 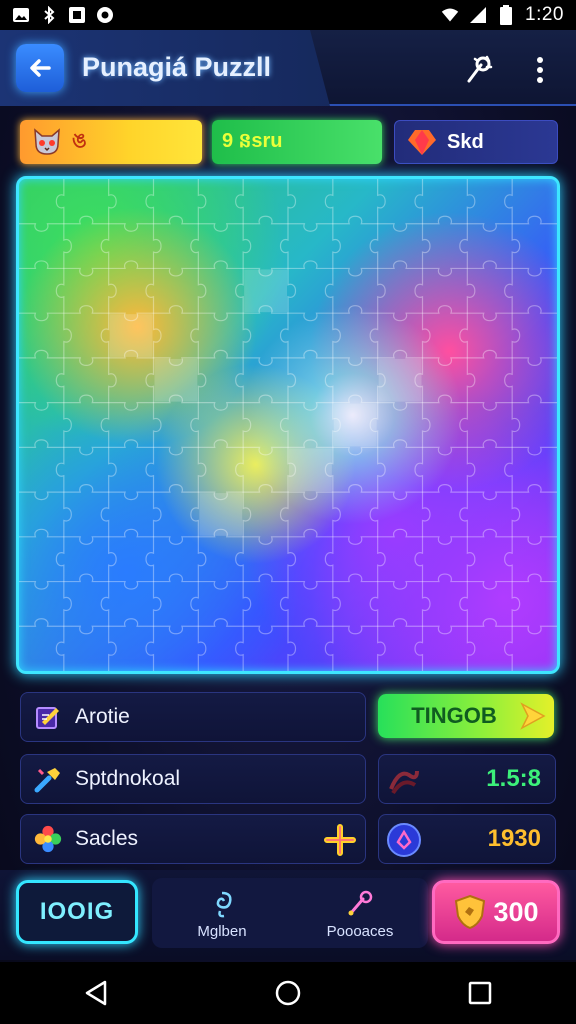 I want to click on score-value-box: 1930, so click(x=467, y=839).